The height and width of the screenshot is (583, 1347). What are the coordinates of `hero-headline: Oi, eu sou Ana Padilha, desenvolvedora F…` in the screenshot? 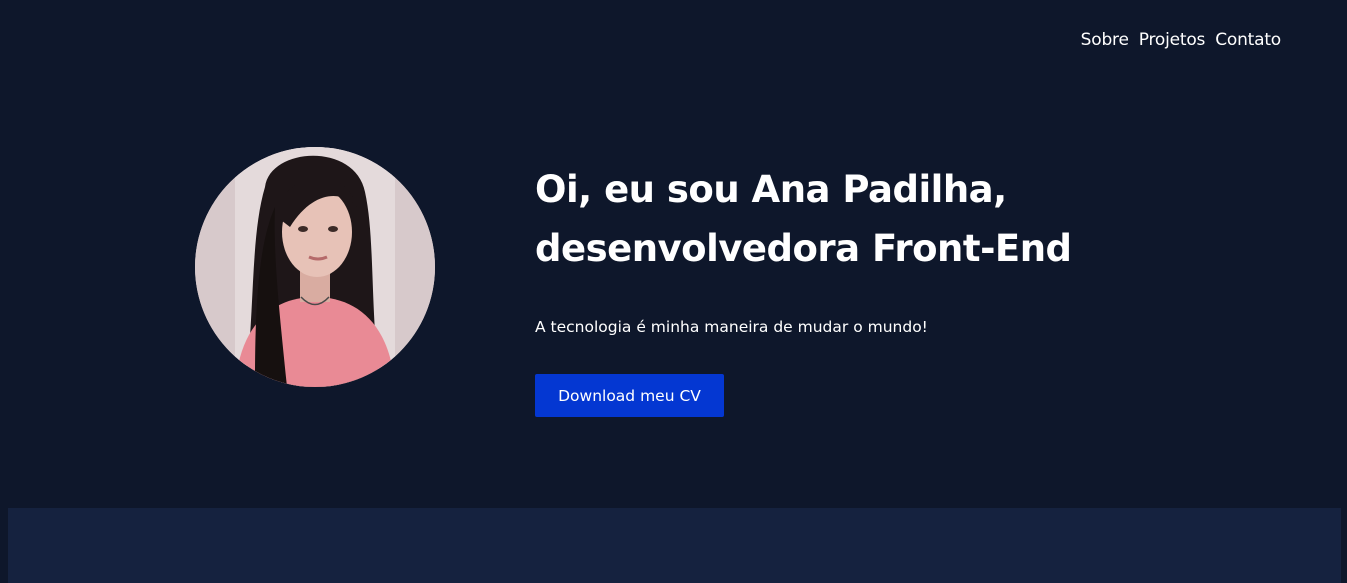 It's located at (885, 219).